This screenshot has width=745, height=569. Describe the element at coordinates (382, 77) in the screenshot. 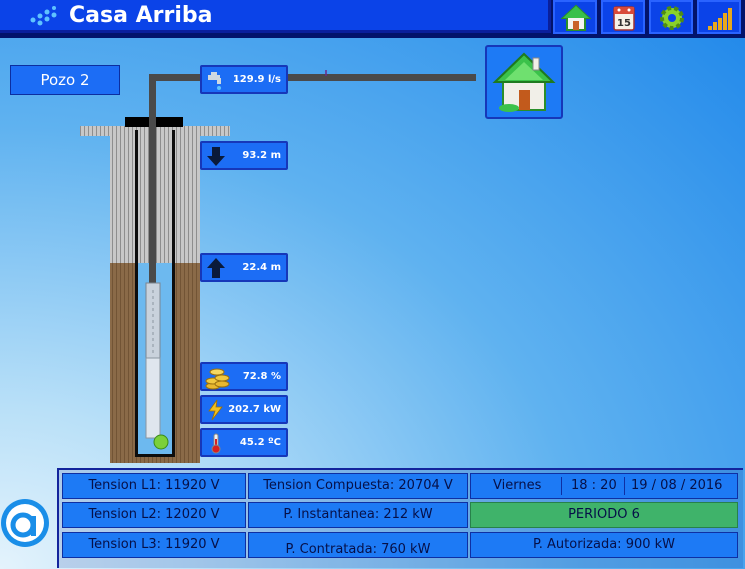

I see `distribution-pipe` at that location.